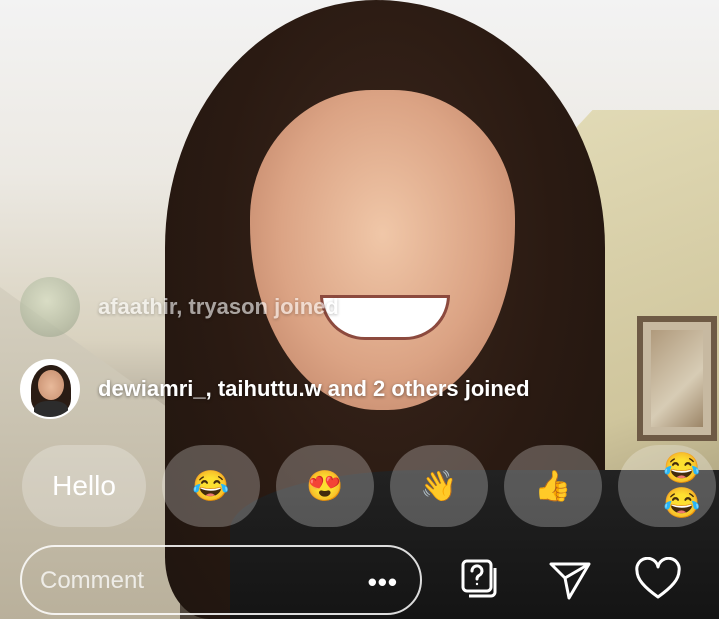 The width and height of the screenshot is (719, 619). Describe the element at coordinates (325, 486) in the screenshot. I see `quick-reply-heart-eyes: 😍` at that location.